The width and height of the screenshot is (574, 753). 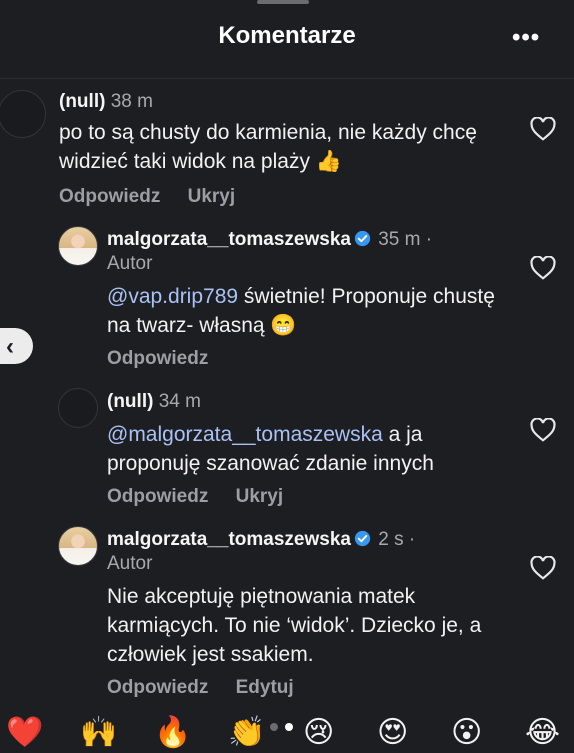 What do you see at coordinates (179, 401) in the screenshot?
I see `timestamp: 34 m` at bounding box center [179, 401].